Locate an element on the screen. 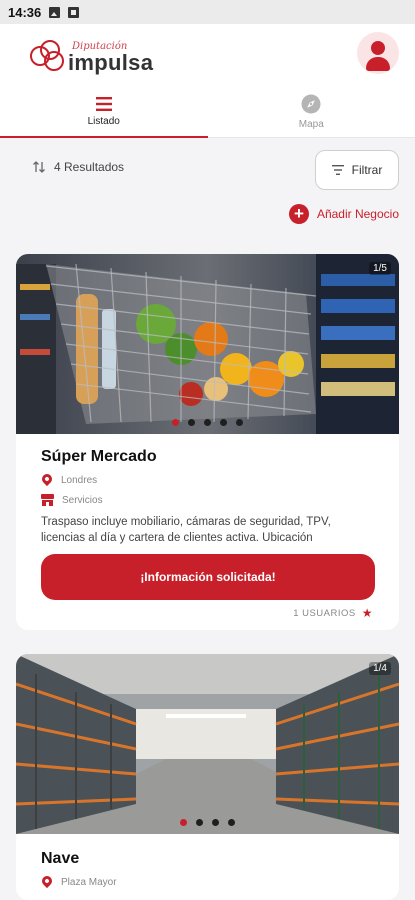 This screenshot has width=415, height=900. listing-title: Nave is located at coordinates (60, 858).